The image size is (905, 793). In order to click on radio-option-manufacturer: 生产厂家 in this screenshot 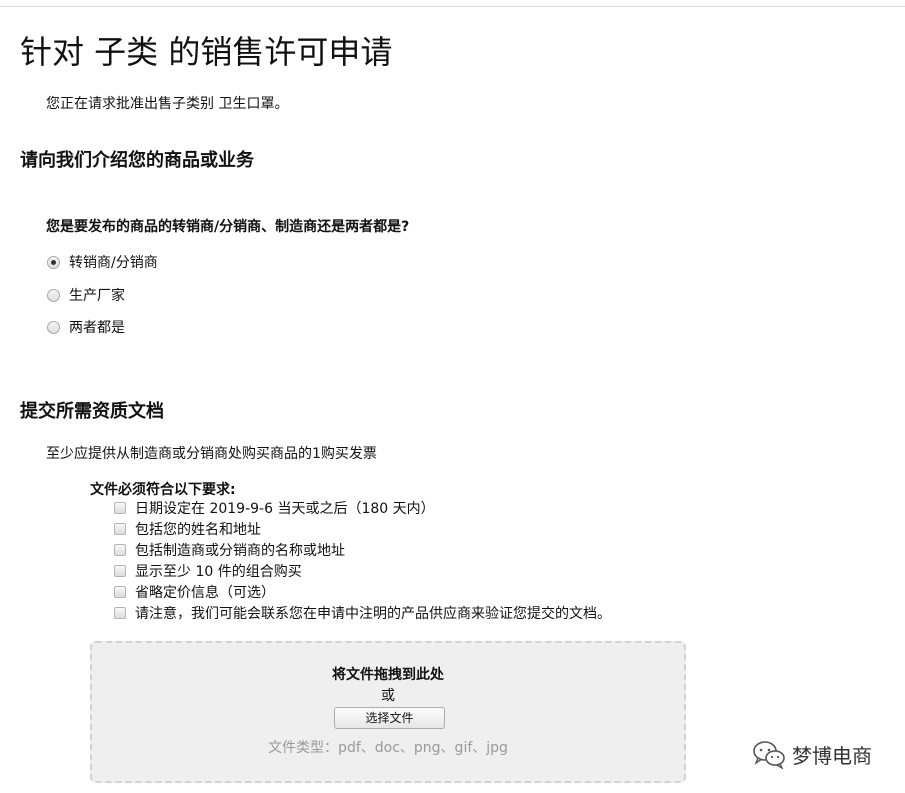, I will do `click(86, 295)`.